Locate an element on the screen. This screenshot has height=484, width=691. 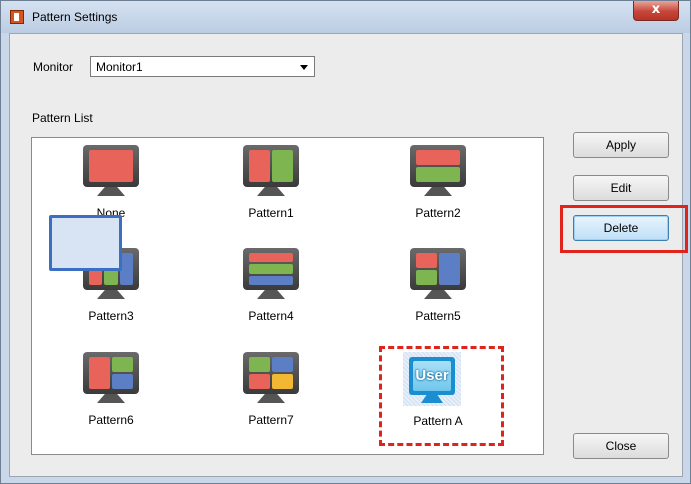
monitor-label: Monitor is located at coordinates (53, 67).